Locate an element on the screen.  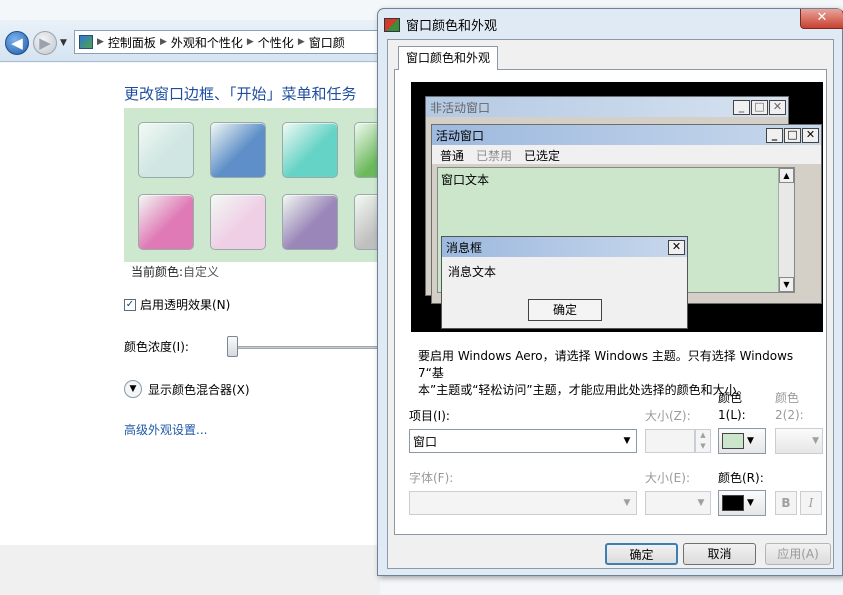
aero-hint-line: 本”主题或“轻松访问”主题，才能应用此处选择的颜色和大小。 is located at coordinates (583, 390).